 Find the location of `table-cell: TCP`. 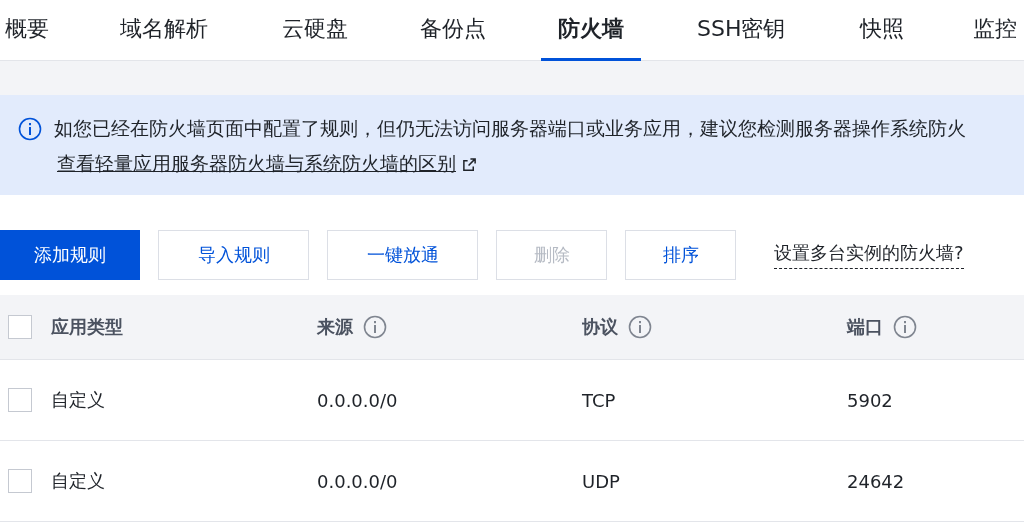

table-cell: TCP is located at coordinates (599, 400).